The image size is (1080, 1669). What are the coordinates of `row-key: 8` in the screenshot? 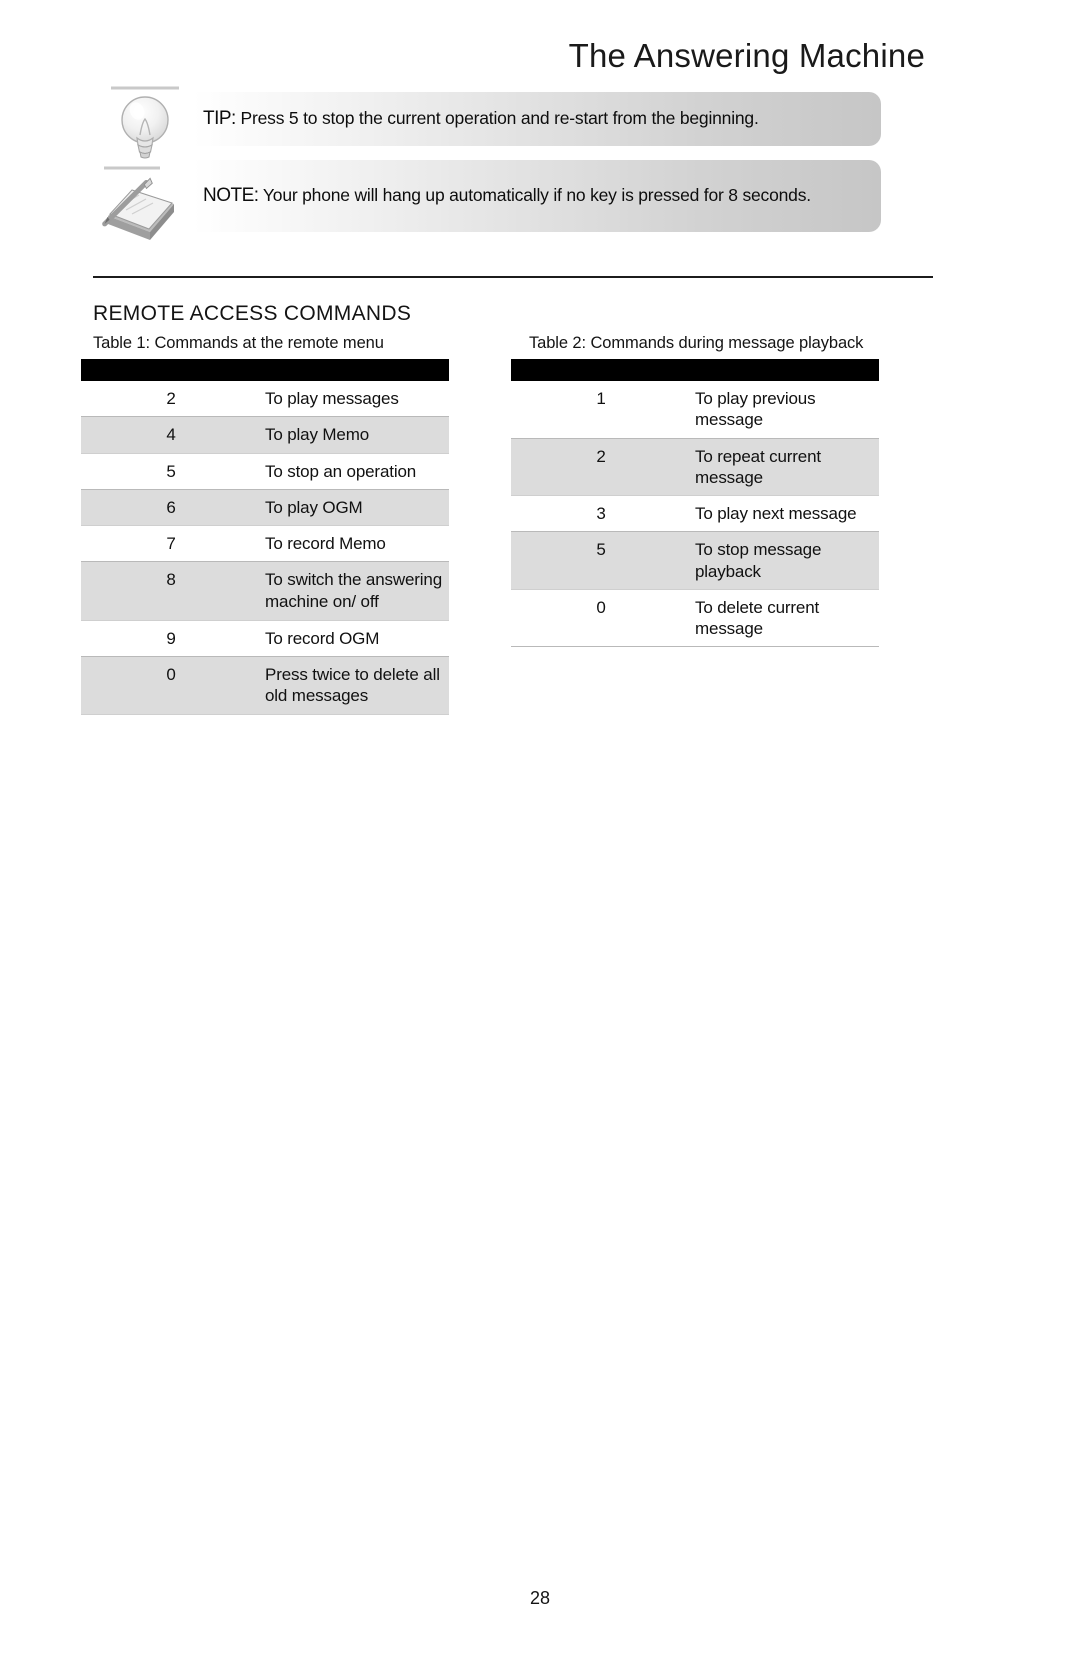 It's located at (173, 591).